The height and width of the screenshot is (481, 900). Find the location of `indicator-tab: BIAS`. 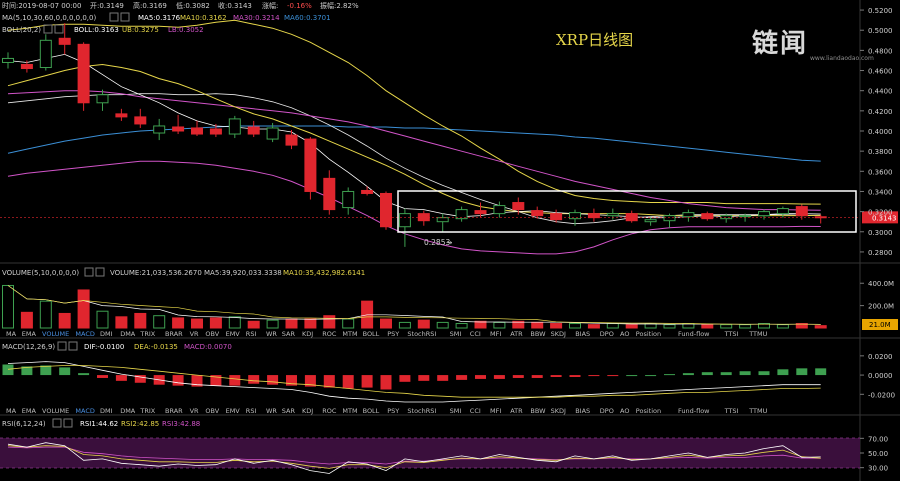

indicator-tab: BIAS is located at coordinates (582, 411).